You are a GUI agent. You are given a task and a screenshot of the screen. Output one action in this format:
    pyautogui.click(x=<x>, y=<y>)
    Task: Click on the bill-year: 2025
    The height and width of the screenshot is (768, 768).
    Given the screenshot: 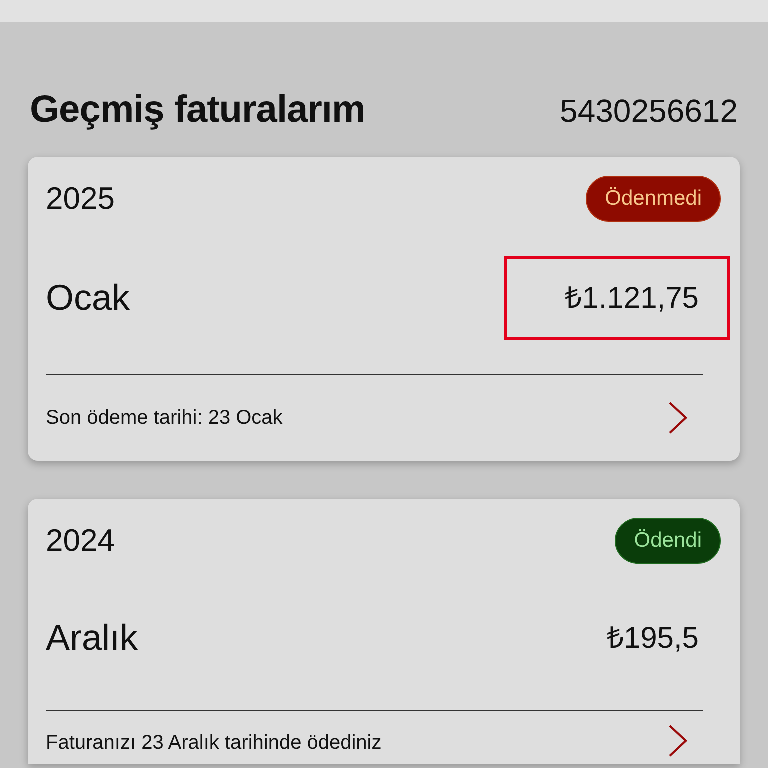 What is the action you would take?
    pyautogui.click(x=80, y=199)
    